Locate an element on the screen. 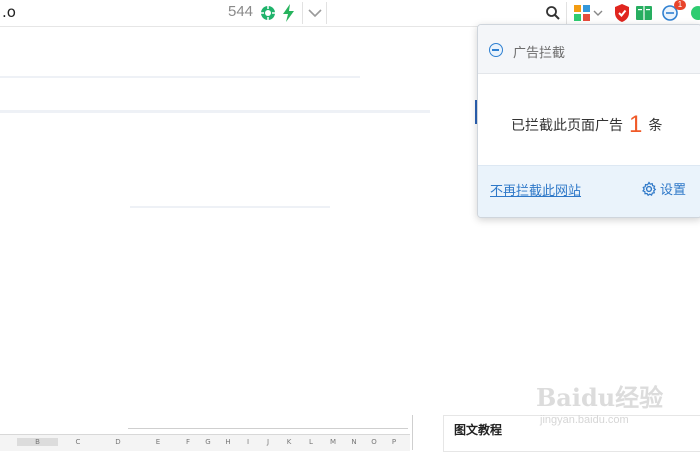  column-label: J is located at coordinates (268, 442).